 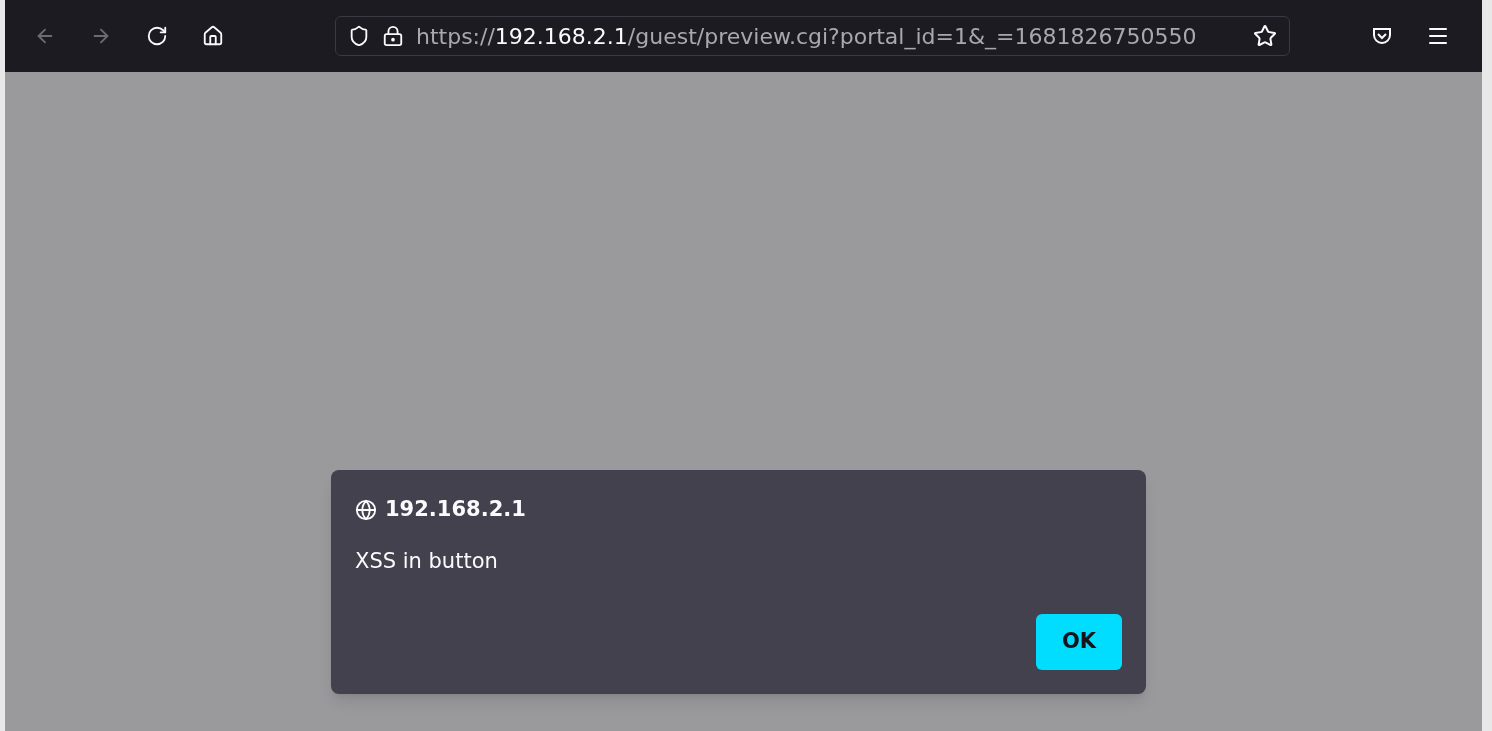 I want to click on dialog-message: XSS in button, so click(x=427, y=561).